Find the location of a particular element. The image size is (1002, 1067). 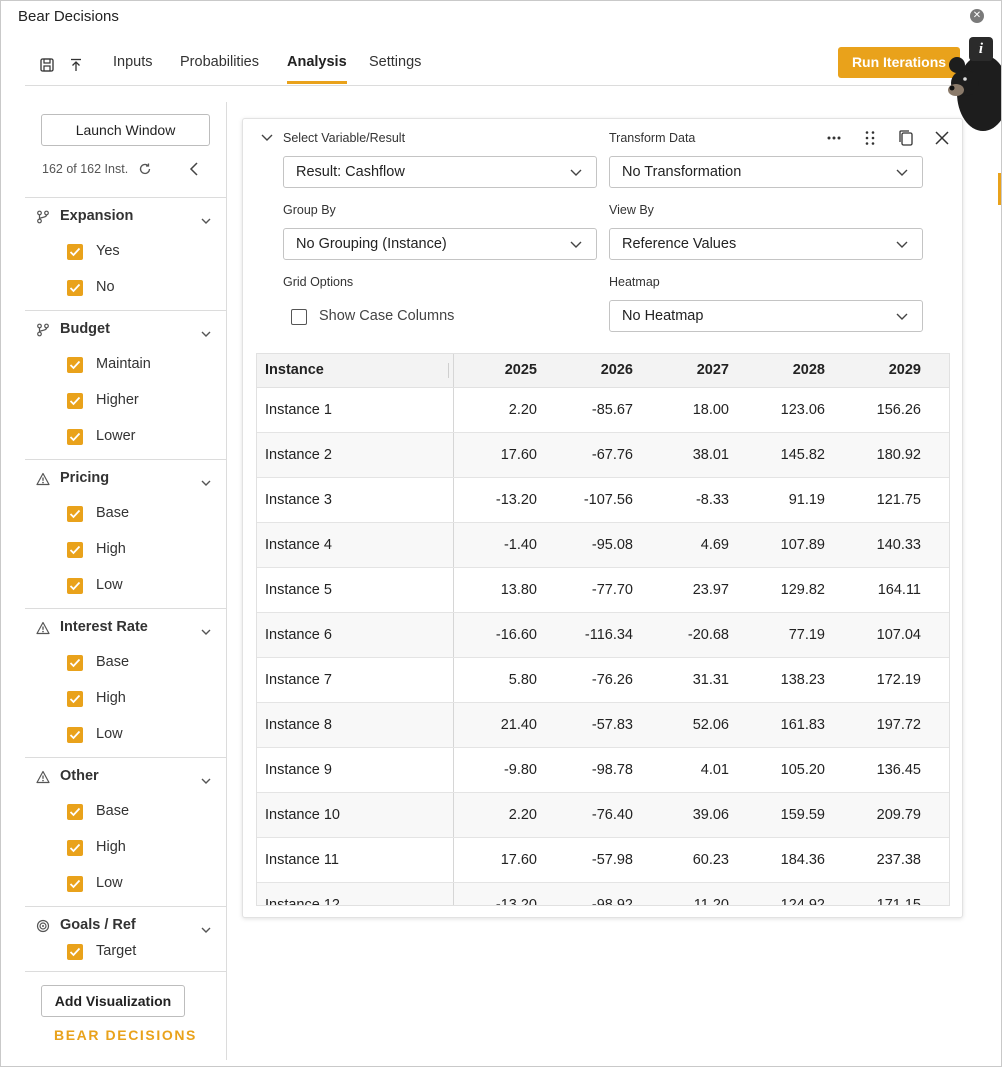

more-options-icon is located at coordinates (834, 138).